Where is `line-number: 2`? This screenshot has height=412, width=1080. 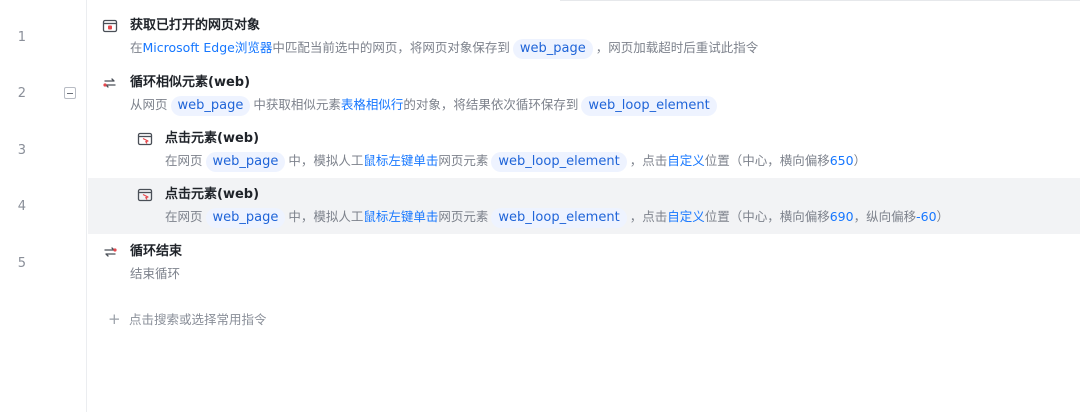 line-number: 2 is located at coordinates (21, 93).